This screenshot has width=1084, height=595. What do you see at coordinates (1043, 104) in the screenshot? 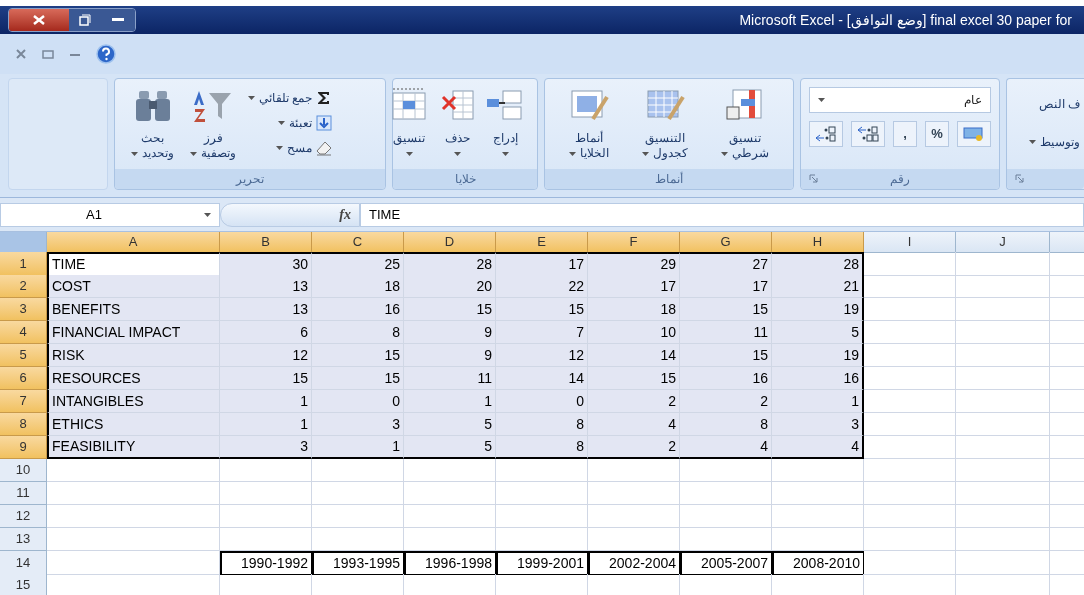
I see `ribbon-small-button: ف النص` at bounding box center [1043, 104].